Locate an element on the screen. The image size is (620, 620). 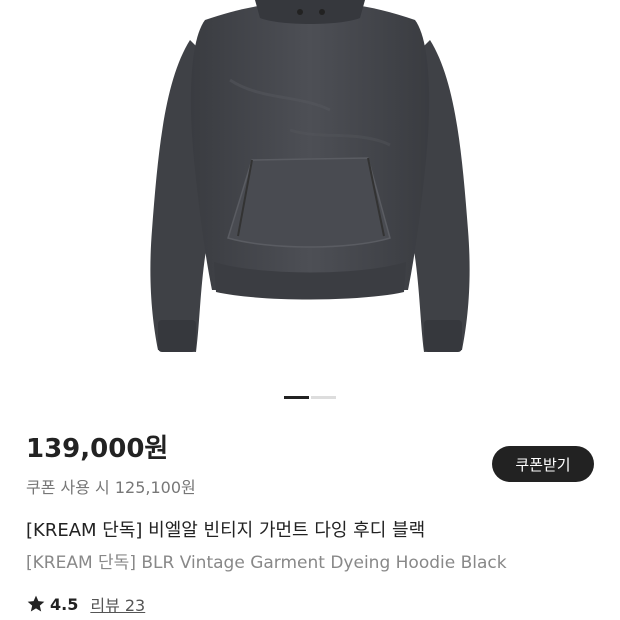
carousel-indicator is located at coordinates (310, 397).